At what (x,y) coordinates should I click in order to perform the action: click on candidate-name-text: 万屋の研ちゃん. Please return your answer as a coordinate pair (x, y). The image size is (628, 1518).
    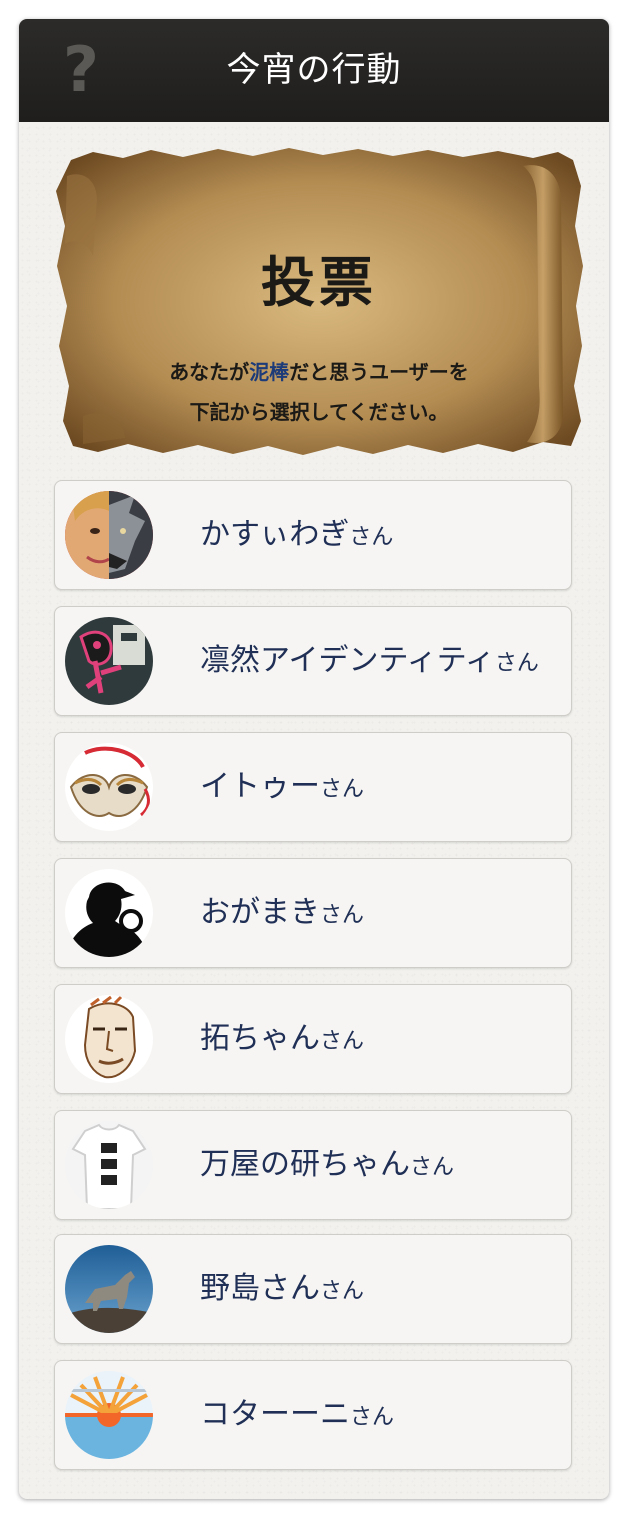
    Looking at the image, I should click on (305, 1164).